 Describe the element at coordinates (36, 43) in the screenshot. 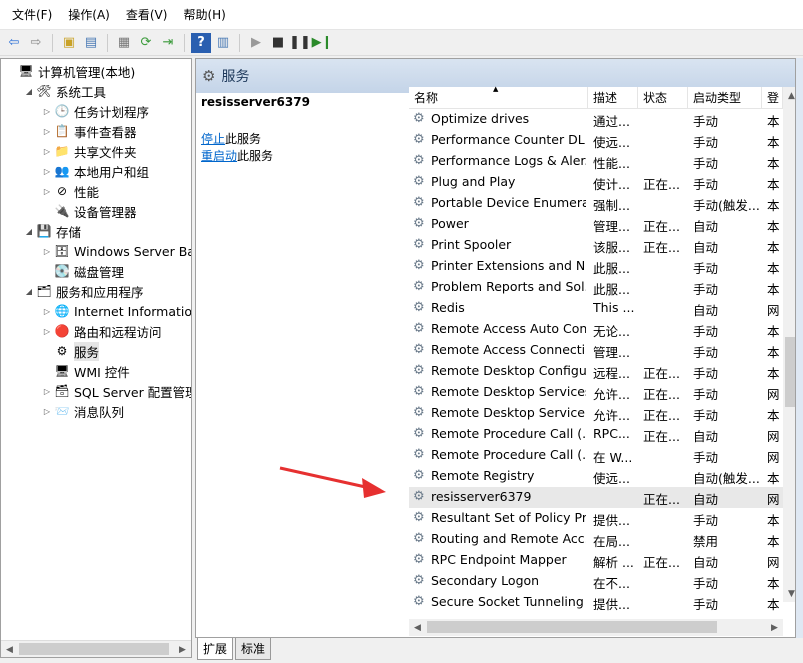

I see `forward-icon: ⇨` at that location.